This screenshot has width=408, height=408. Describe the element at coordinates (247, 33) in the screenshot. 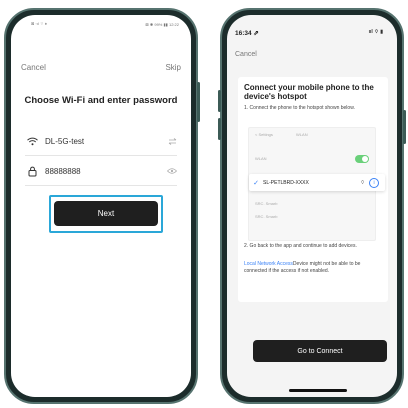

I see `status-time: 16:34 ⇗` at that location.